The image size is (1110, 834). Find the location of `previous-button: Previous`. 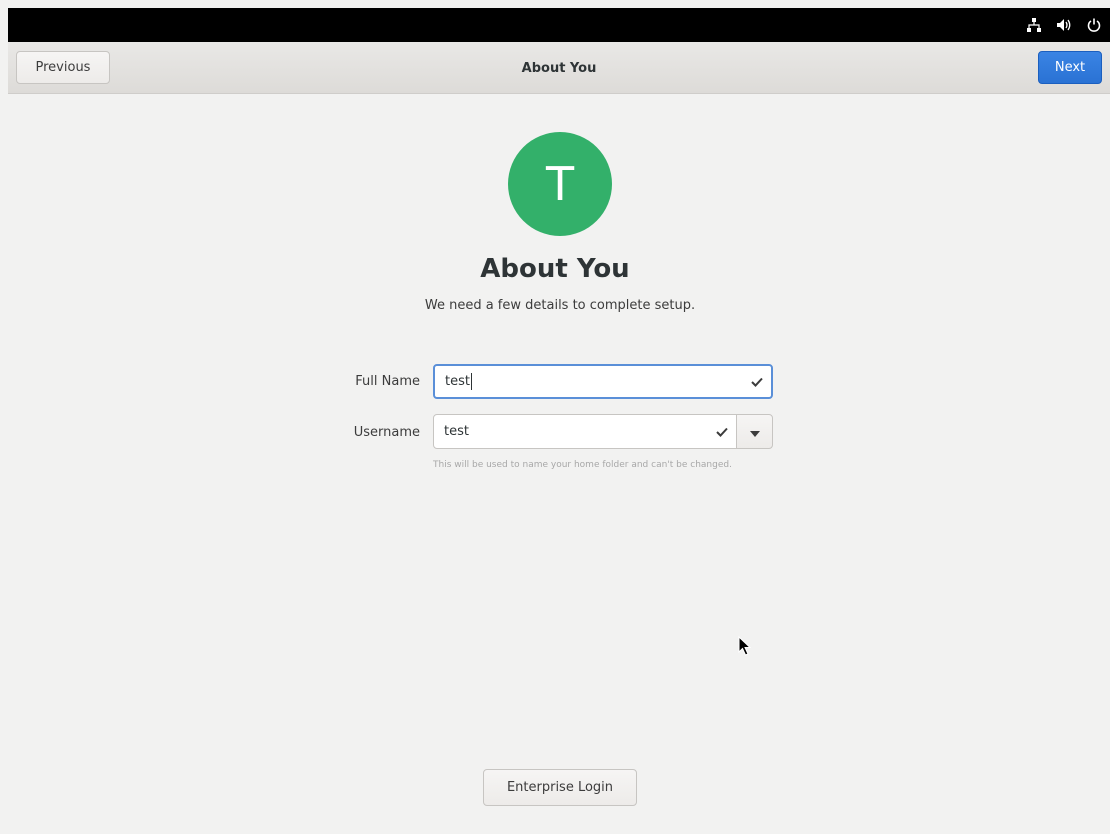

previous-button: Previous is located at coordinates (63, 67).